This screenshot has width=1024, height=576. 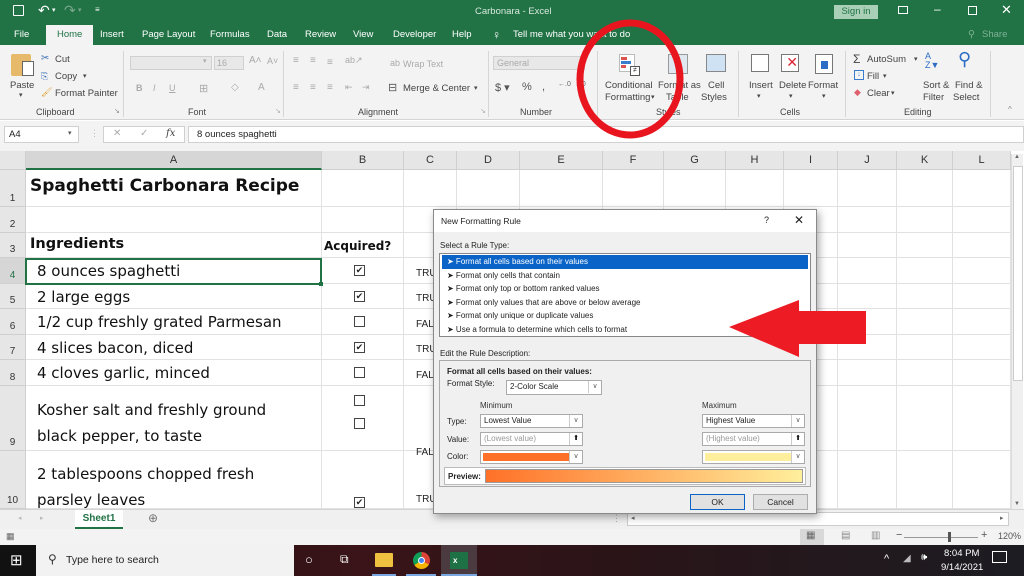 I want to click on bold-icon: B, so click(x=139, y=88).